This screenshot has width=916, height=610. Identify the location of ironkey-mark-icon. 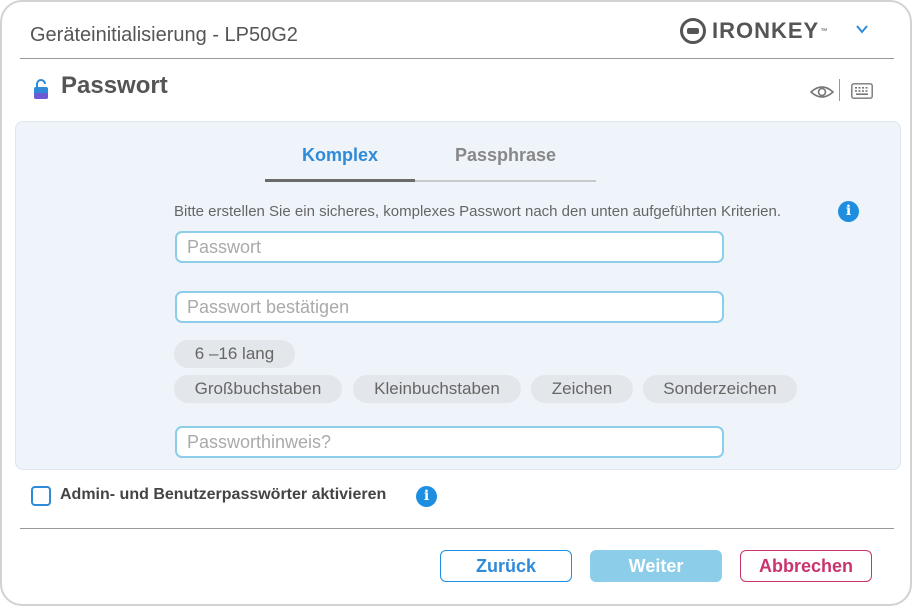
(693, 31).